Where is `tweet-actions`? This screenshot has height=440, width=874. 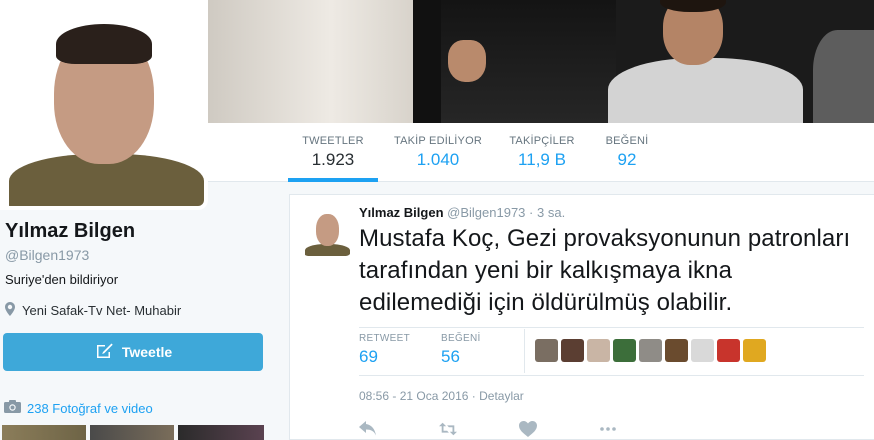
tweet-actions is located at coordinates (519, 430).